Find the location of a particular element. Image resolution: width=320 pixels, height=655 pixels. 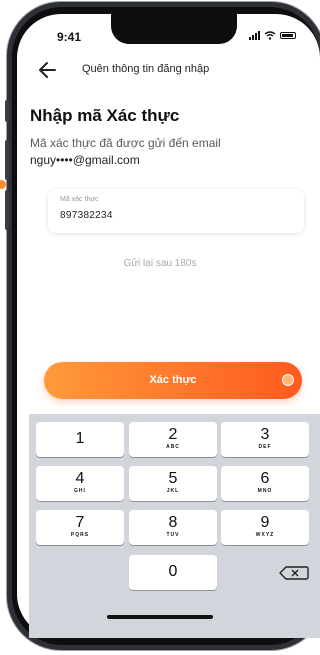

key-number: 1 is located at coordinates (80, 438).